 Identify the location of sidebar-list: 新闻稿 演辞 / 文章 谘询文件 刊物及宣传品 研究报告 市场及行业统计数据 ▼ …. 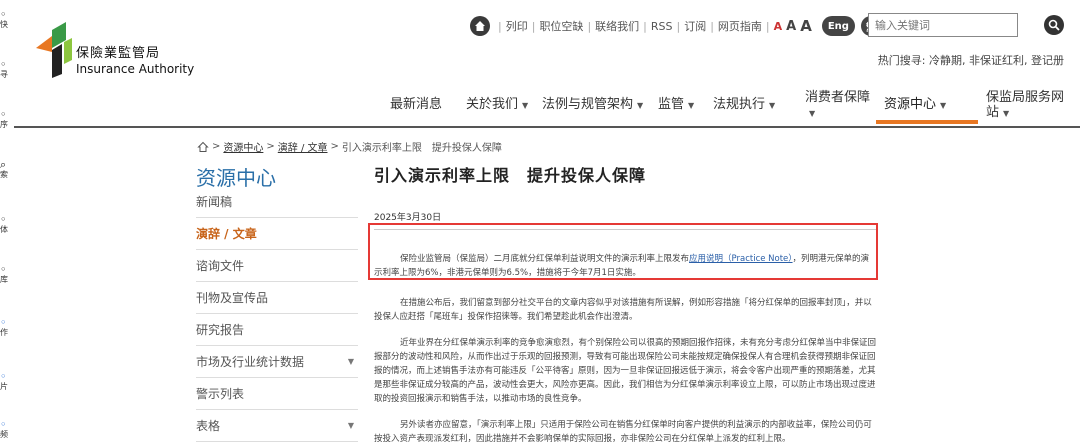
(277, 314).